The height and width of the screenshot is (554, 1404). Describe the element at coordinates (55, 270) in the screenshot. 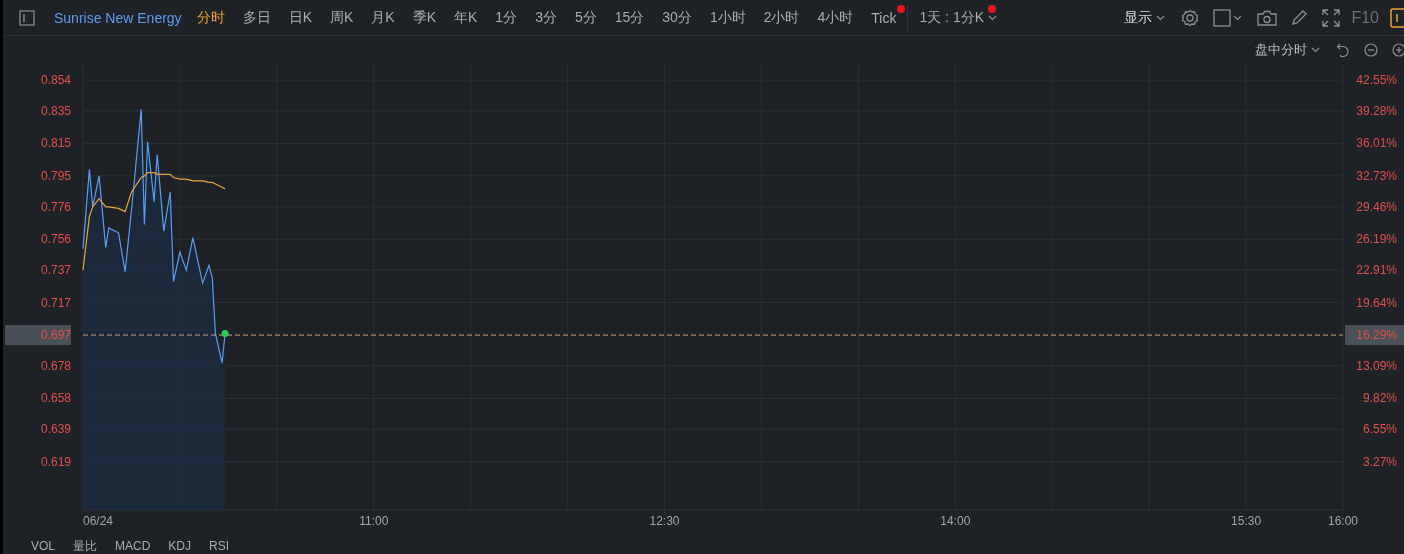

I see `price-tick-label: 0.737` at that location.